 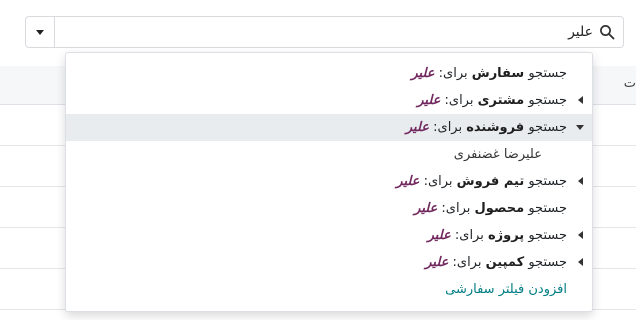 I want to click on add-custom-filter-label: افزودن فیلتر سفارشی, so click(x=506, y=289).